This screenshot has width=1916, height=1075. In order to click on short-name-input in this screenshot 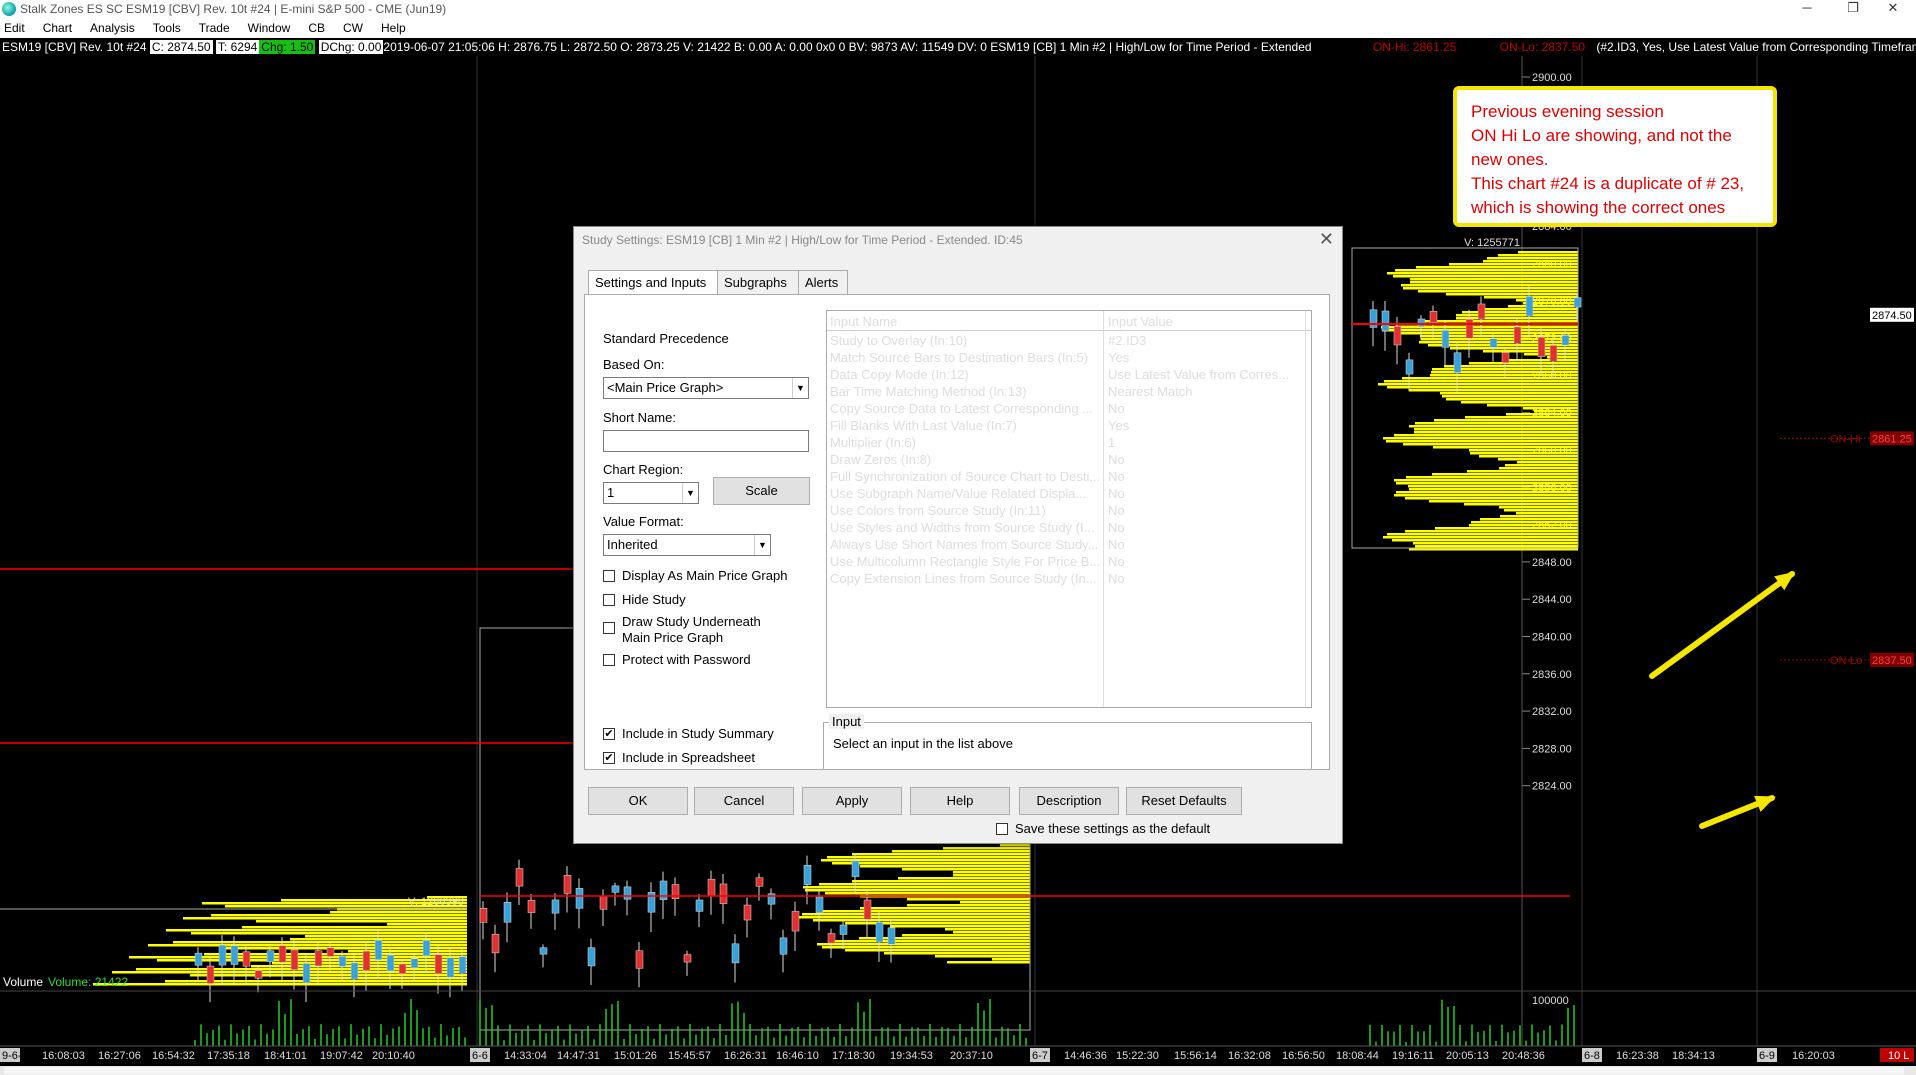, I will do `click(706, 441)`.